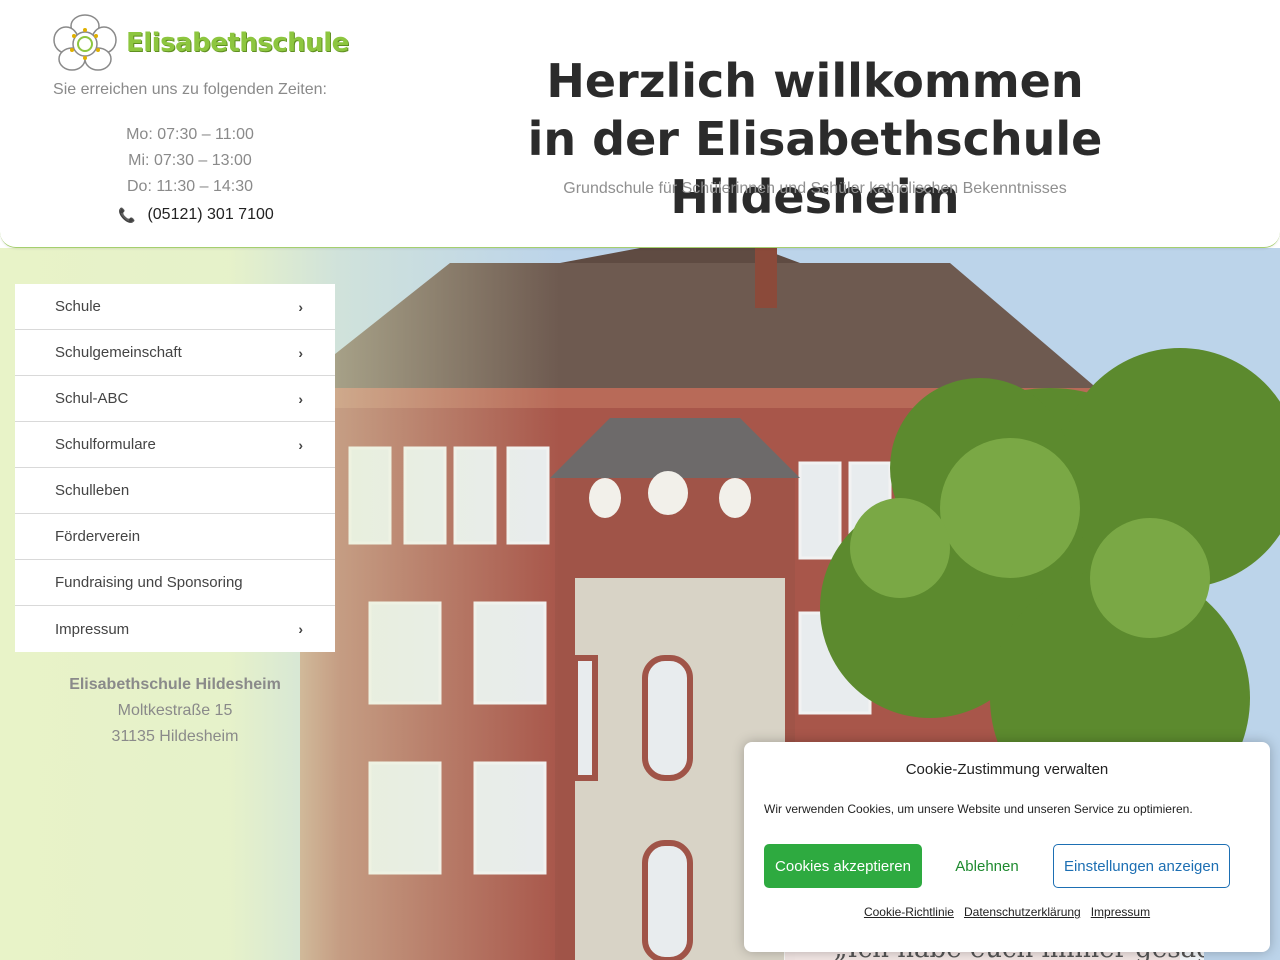  I want to click on address-street: Moltkestraße 15, so click(175, 710).